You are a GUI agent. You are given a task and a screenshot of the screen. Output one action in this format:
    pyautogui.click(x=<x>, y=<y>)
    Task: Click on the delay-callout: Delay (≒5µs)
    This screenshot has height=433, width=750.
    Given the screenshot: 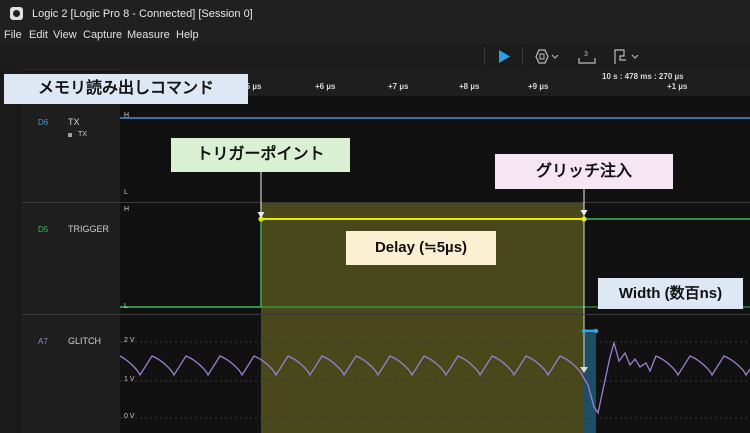 What is the action you would take?
    pyautogui.click(x=421, y=248)
    